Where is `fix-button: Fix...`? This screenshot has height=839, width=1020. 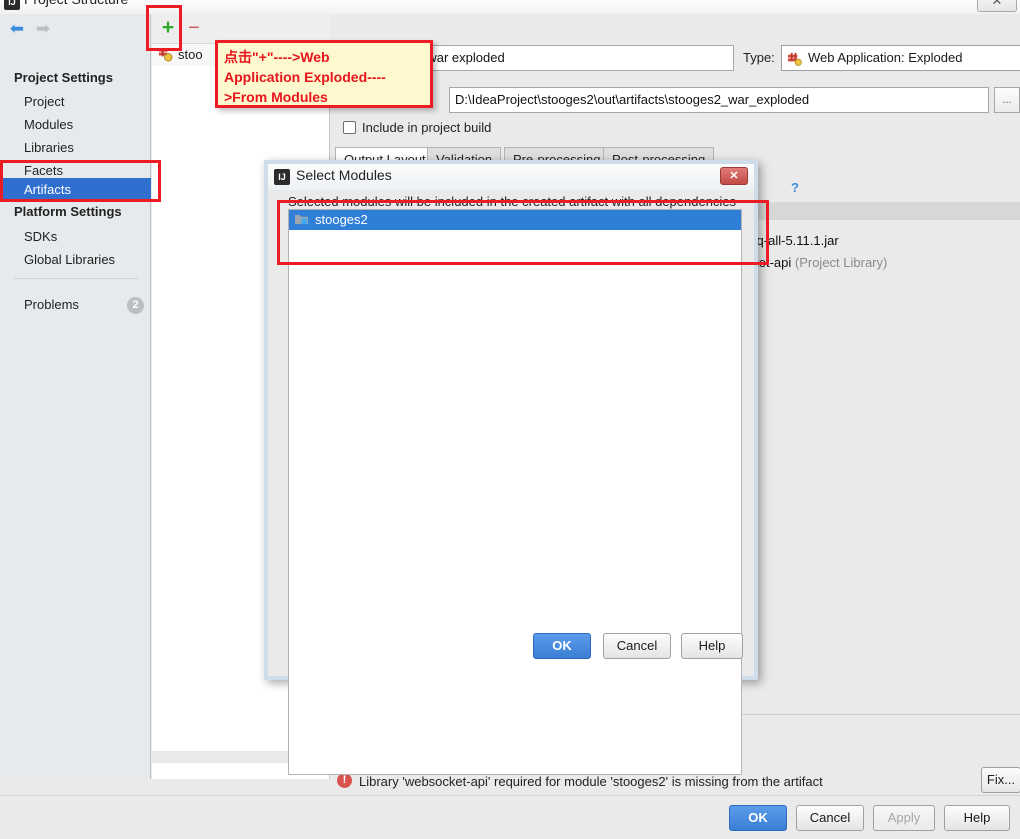 fix-button: Fix... is located at coordinates (1000, 780).